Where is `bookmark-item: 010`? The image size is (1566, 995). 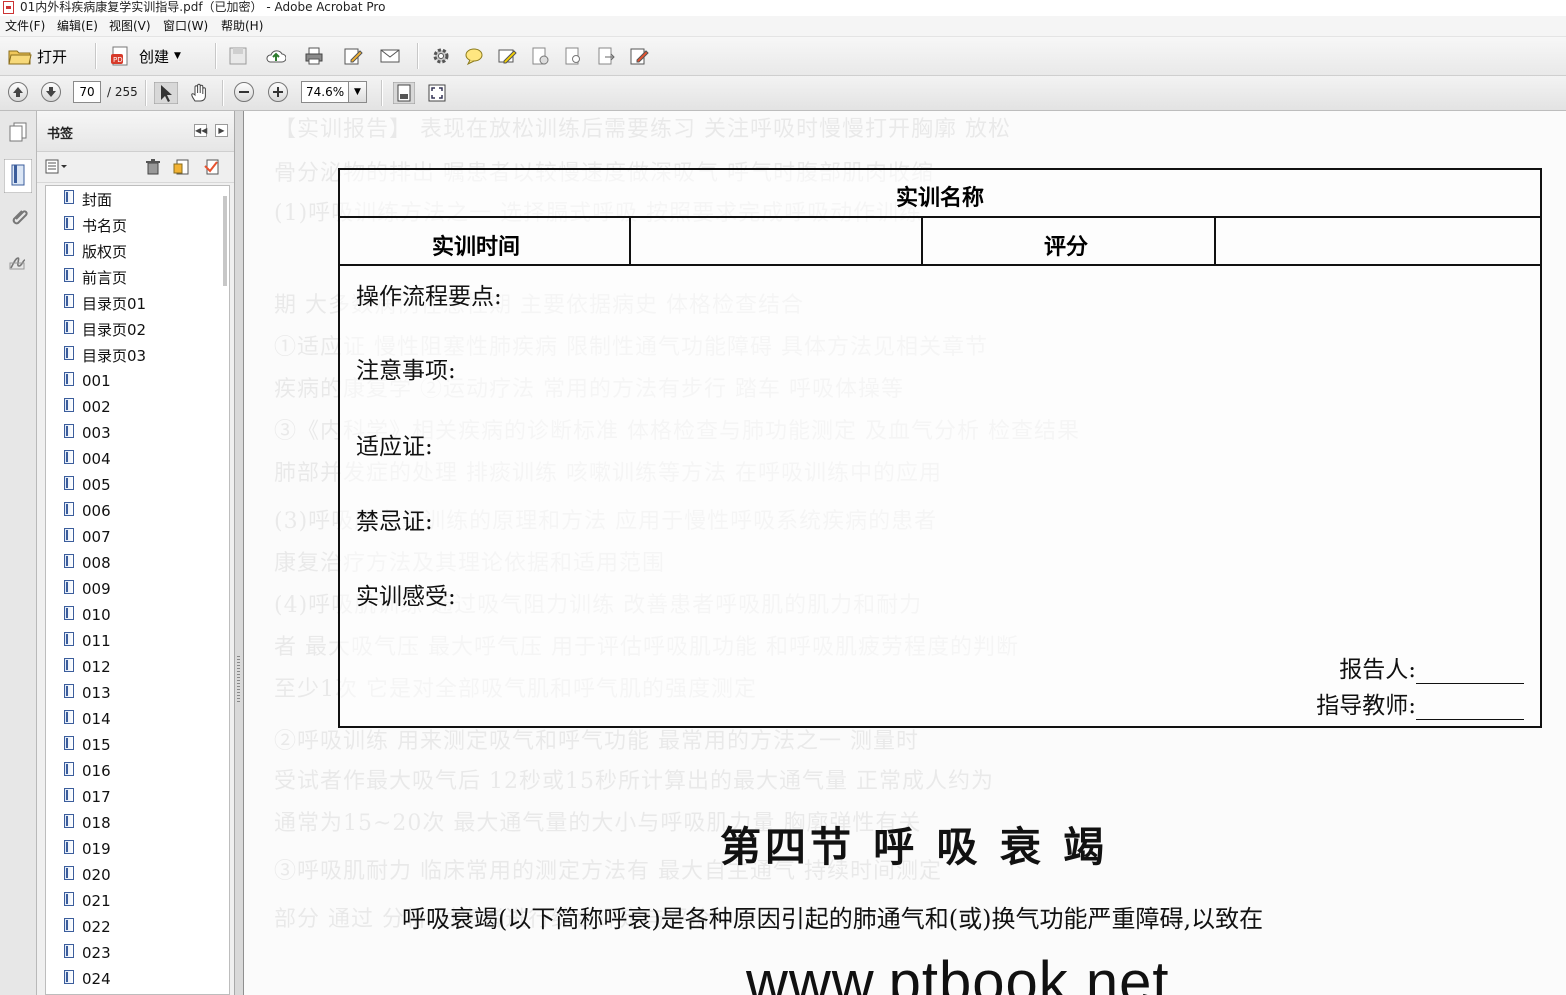
bookmark-item: 010 is located at coordinates (87, 615).